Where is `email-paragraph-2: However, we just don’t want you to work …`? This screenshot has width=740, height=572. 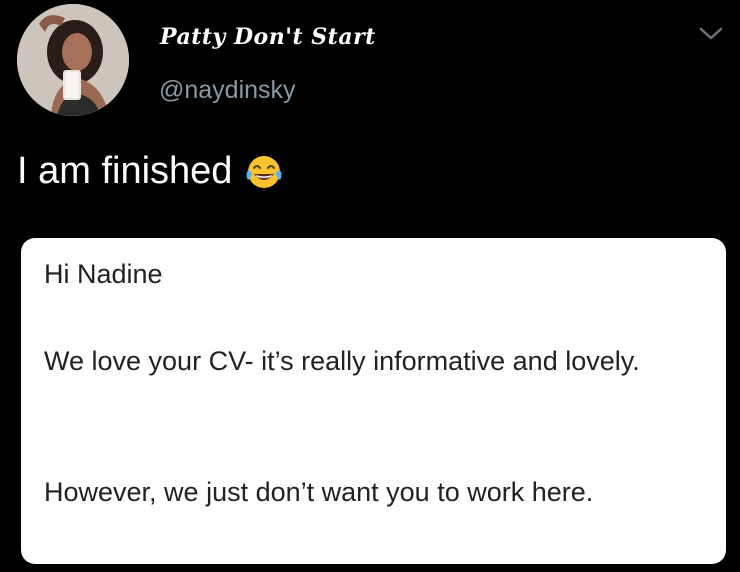 email-paragraph-2: However, we just don’t want you to work … is located at coordinates (319, 492).